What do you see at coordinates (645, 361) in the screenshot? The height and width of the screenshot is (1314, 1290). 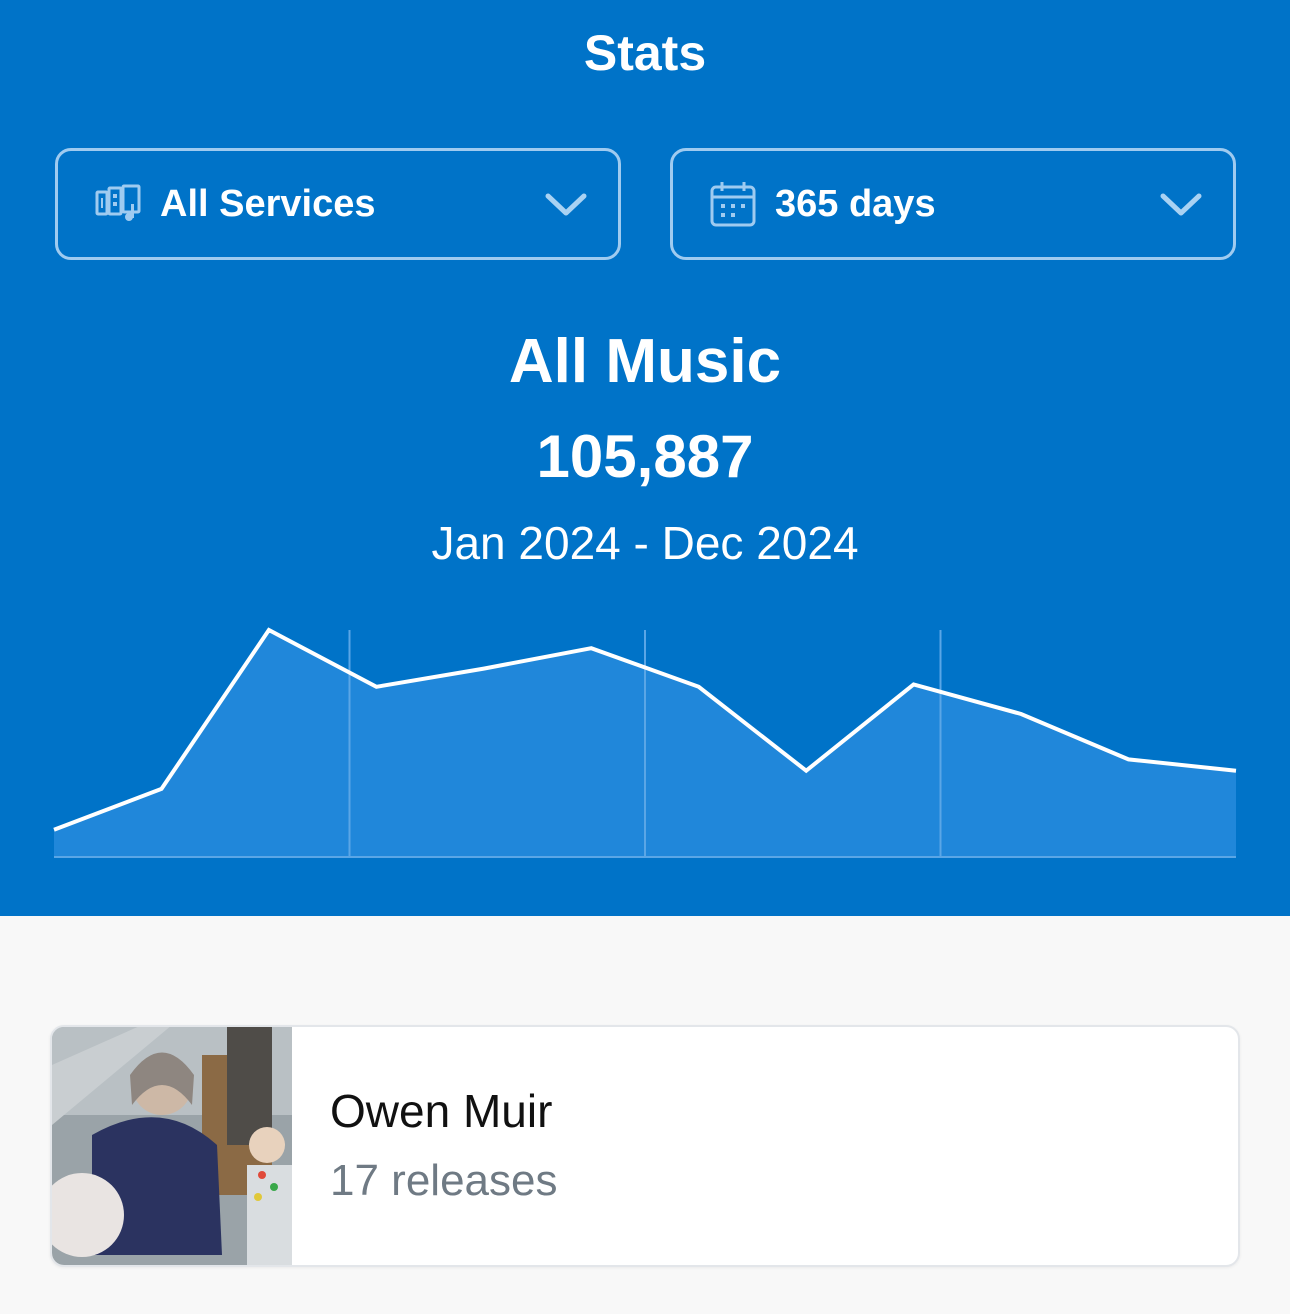 I see `section-title: All Music` at bounding box center [645, 361].